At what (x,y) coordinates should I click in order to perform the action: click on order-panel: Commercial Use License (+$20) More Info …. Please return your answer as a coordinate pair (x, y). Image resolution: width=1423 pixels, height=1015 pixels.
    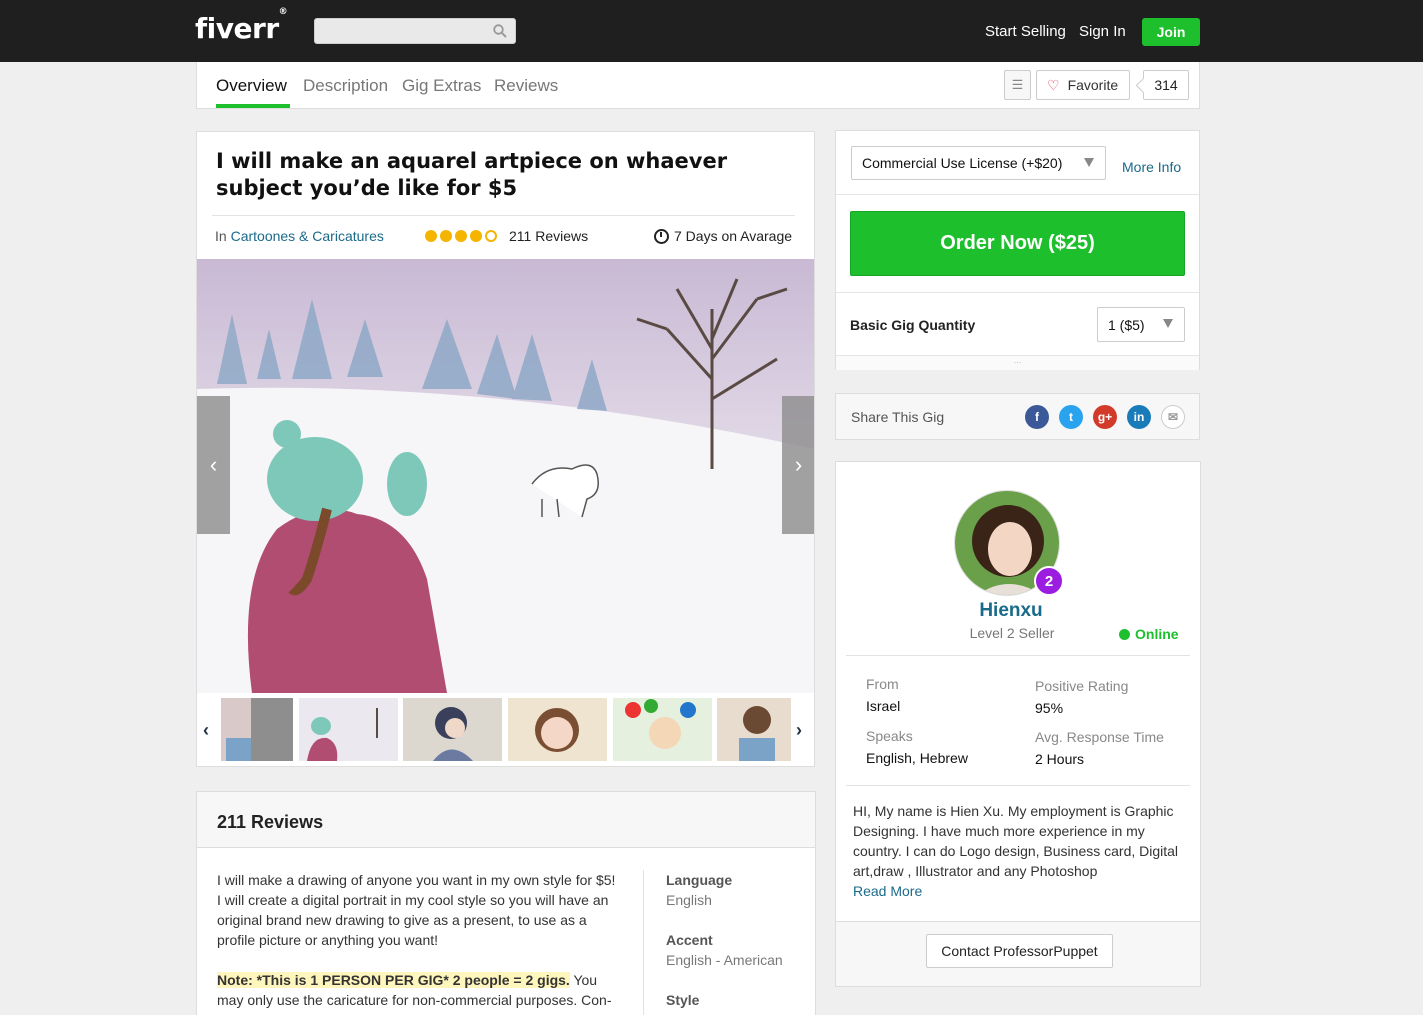
    Looking at the image, I should click on (1017, 250).